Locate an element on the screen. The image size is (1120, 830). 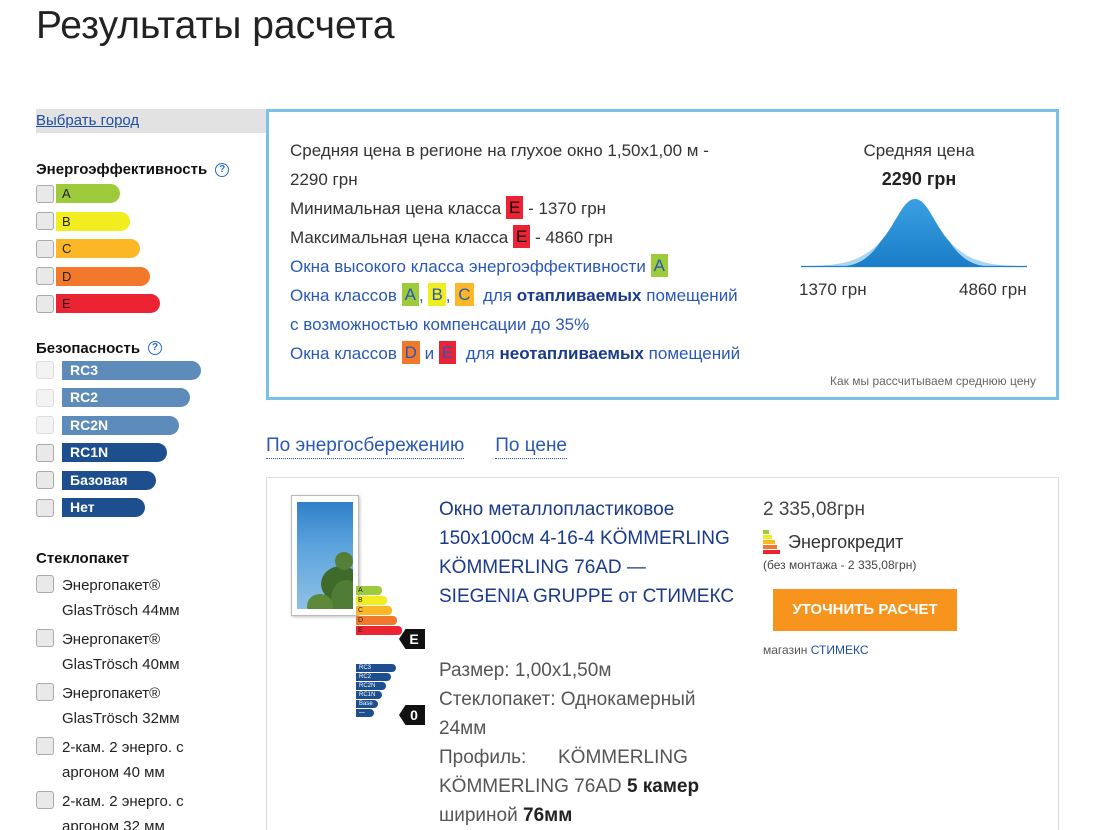
security-filter-list: RC3 RC2 RC2N RC1N Базовая Нет is located at coordinates (151, 439).